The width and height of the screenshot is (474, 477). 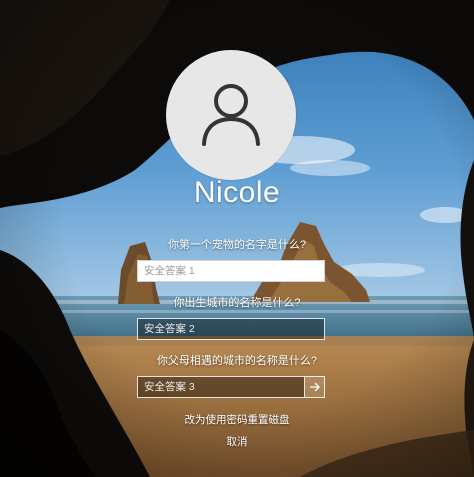 I want to click on arrow-right-icon, so click(x=314, y=387).